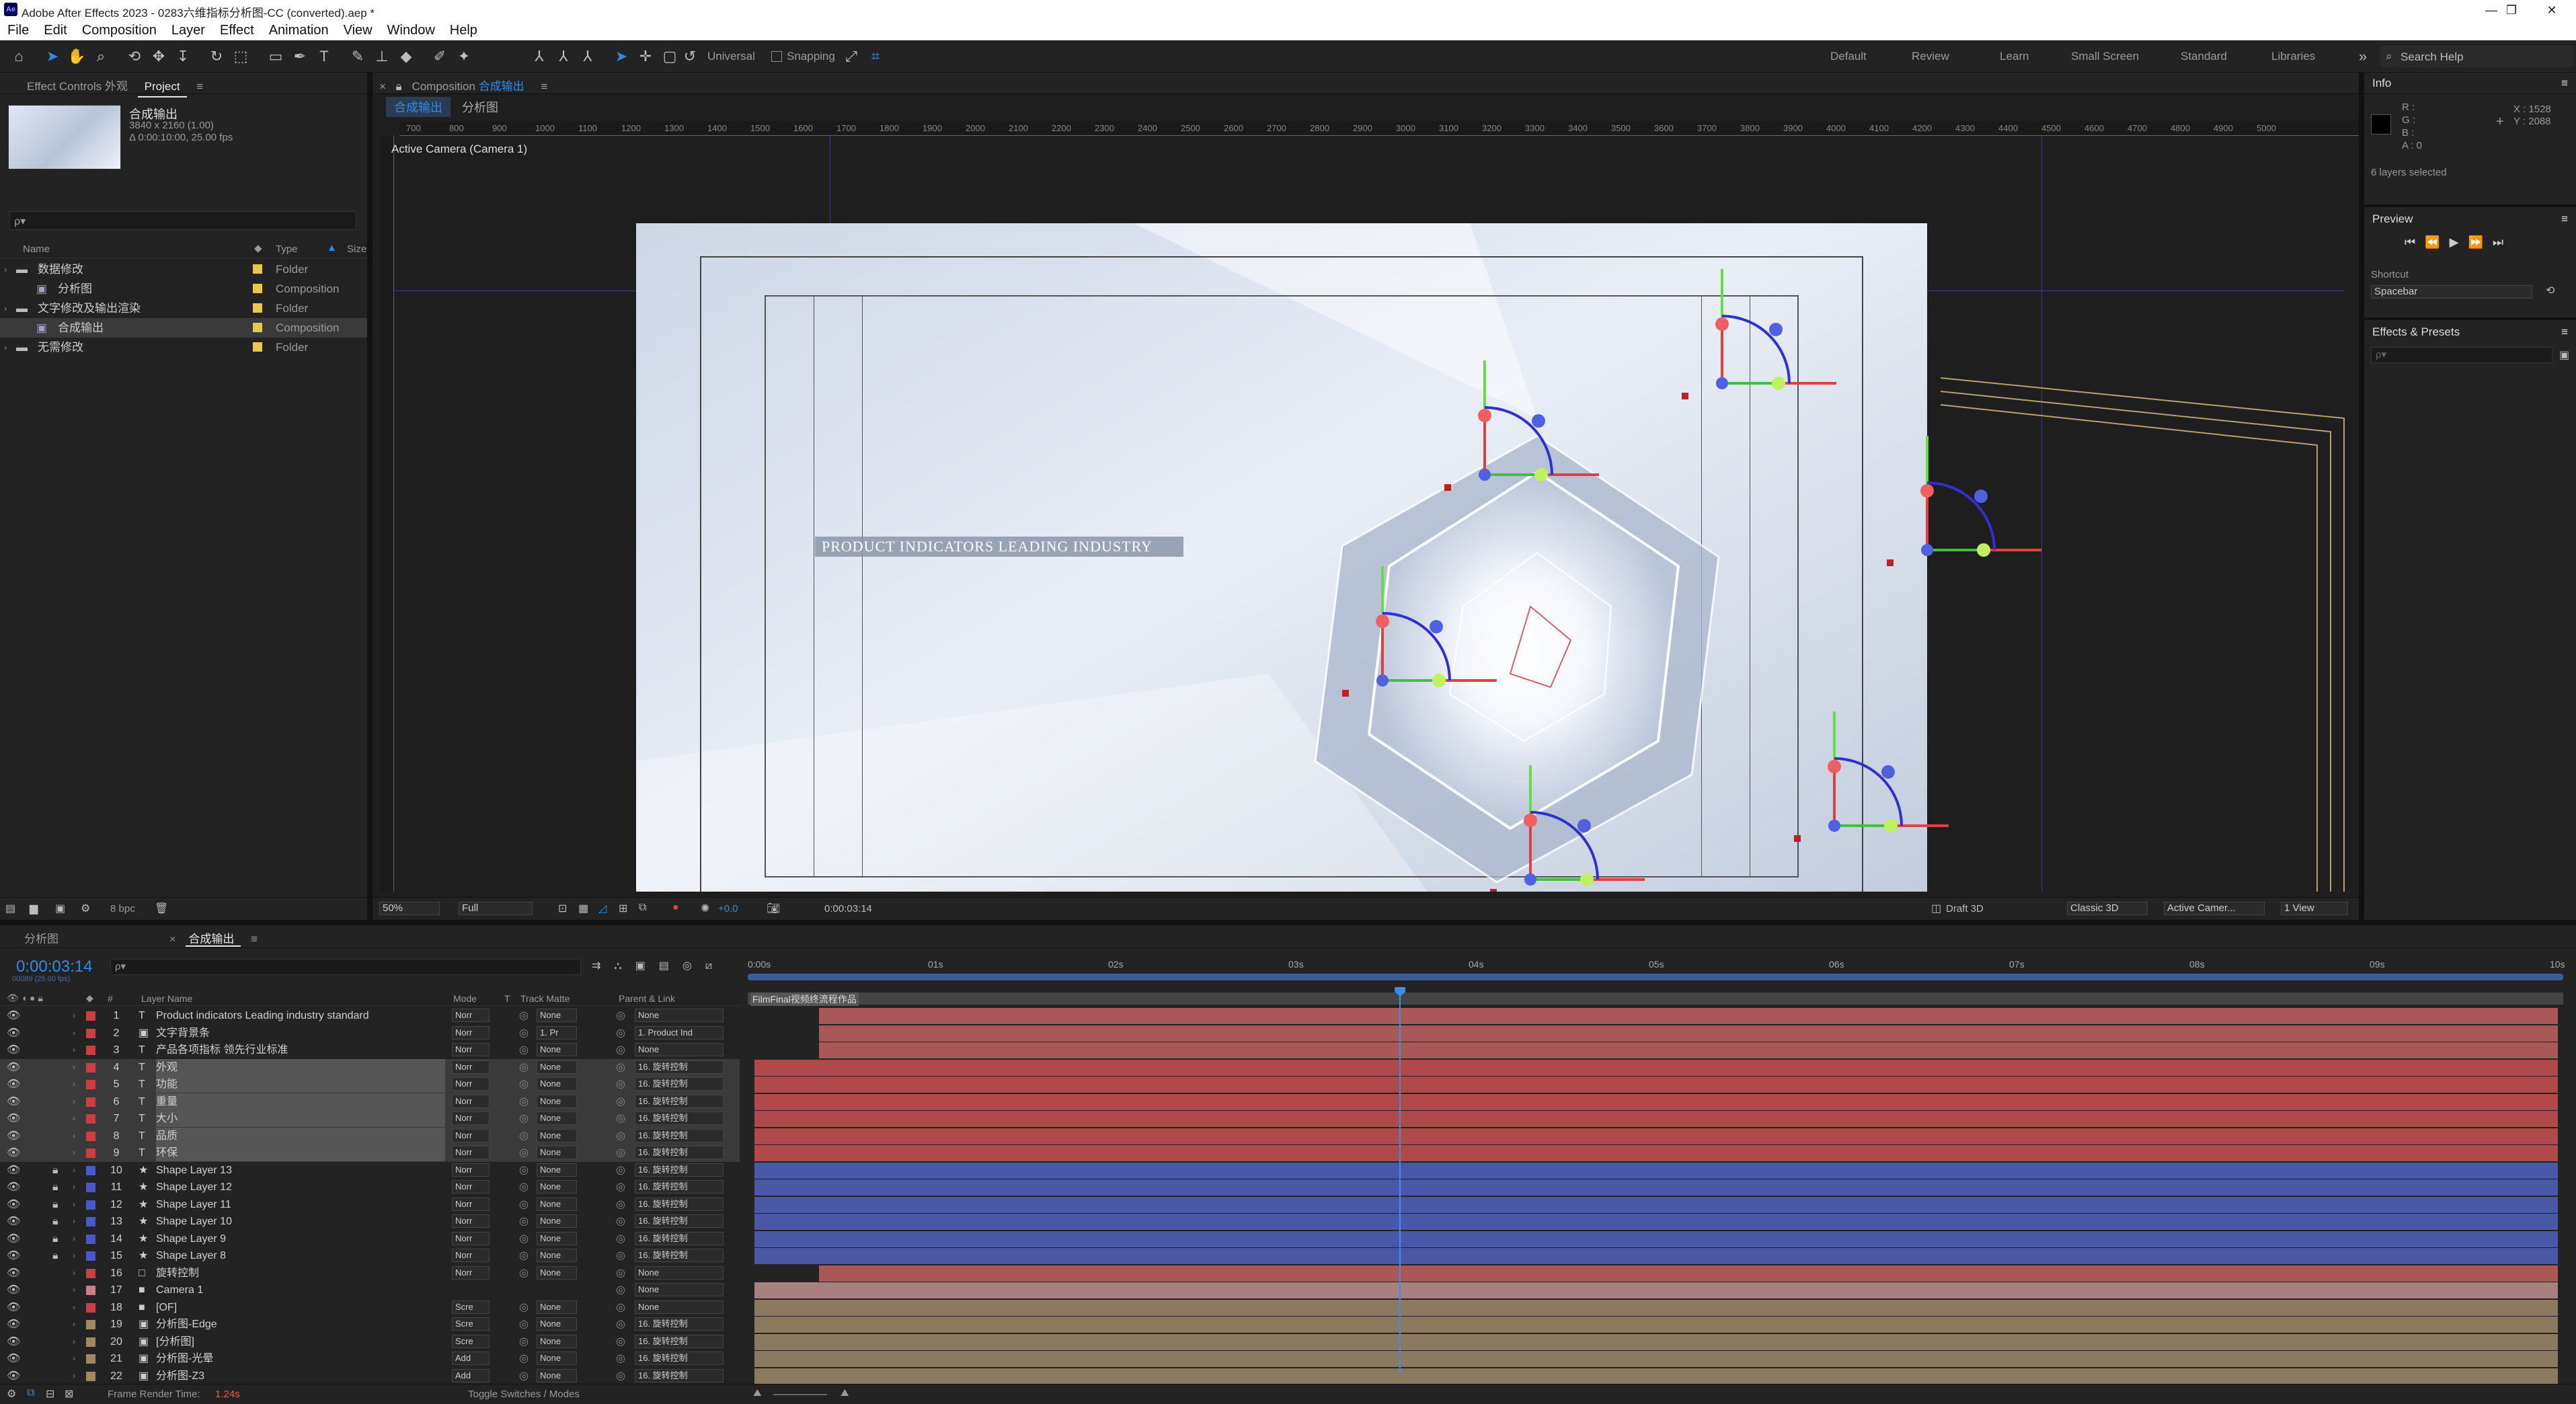  Describe the element at coordinates (680, 1272) in the screenshot. I see `parent-dropdown: None` at that location.